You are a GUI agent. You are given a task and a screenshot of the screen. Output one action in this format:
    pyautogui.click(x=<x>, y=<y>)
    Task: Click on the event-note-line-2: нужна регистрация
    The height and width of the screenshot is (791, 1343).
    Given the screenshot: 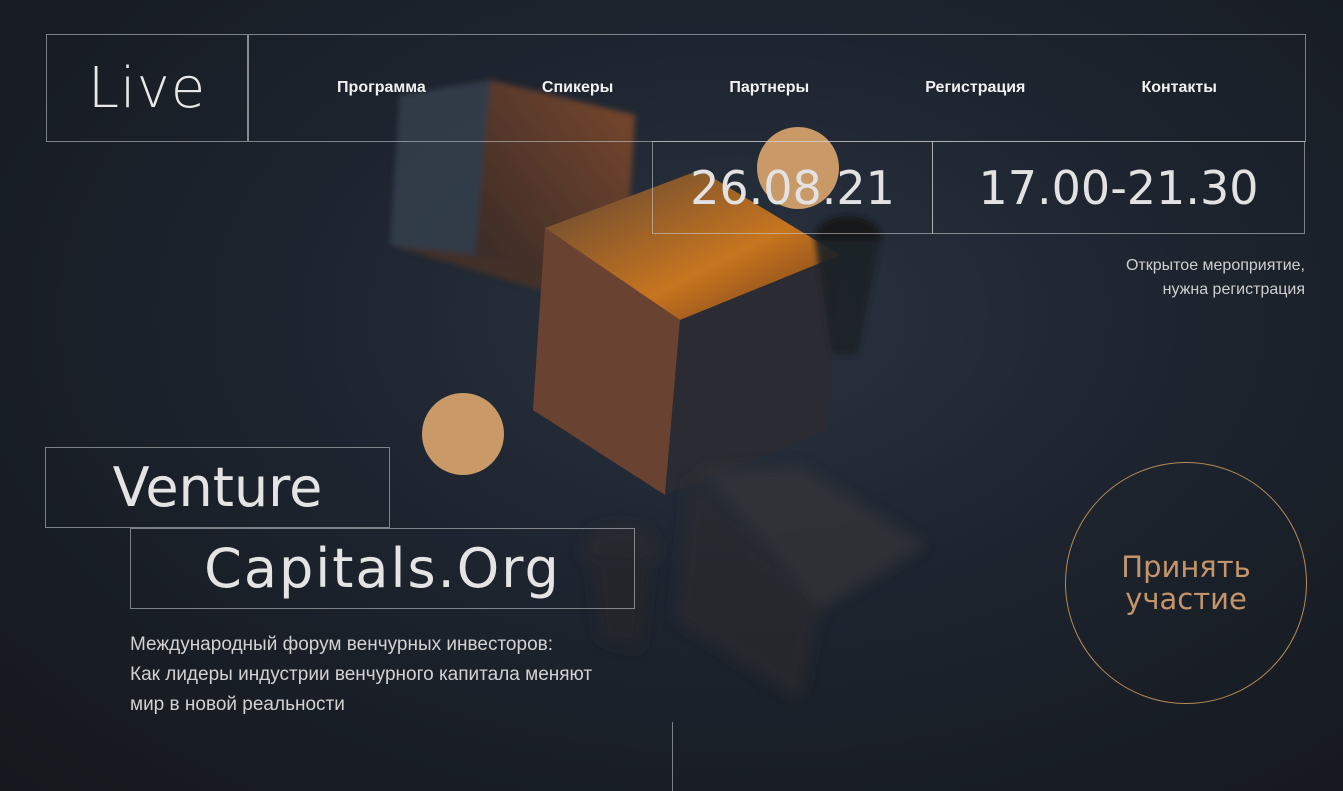 What is the action you would take?
    pyautogui.click(x=1233, y=289)
    